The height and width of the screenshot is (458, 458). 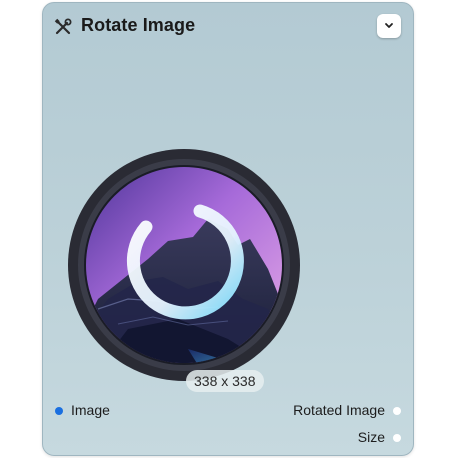 What do you see at coordinates (63, 26) in the screenshot?
I see `tools-icon` at bounding box center [63, 26].